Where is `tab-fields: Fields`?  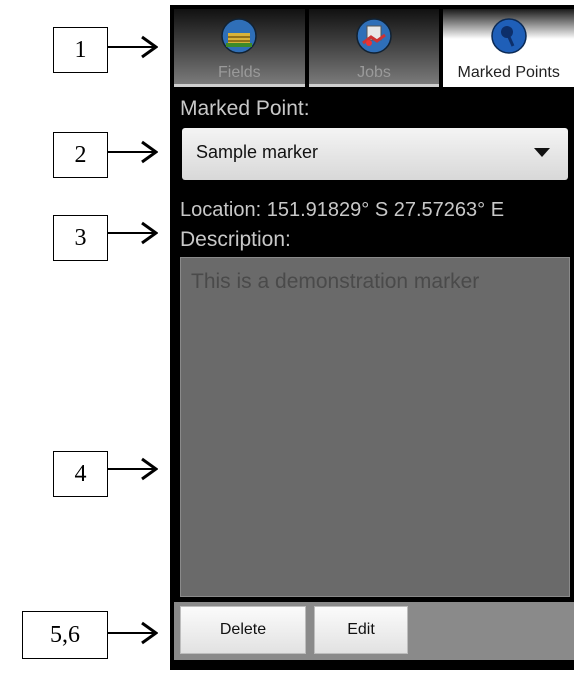
tab-fields: Fields is located at coordinates (239, 48).